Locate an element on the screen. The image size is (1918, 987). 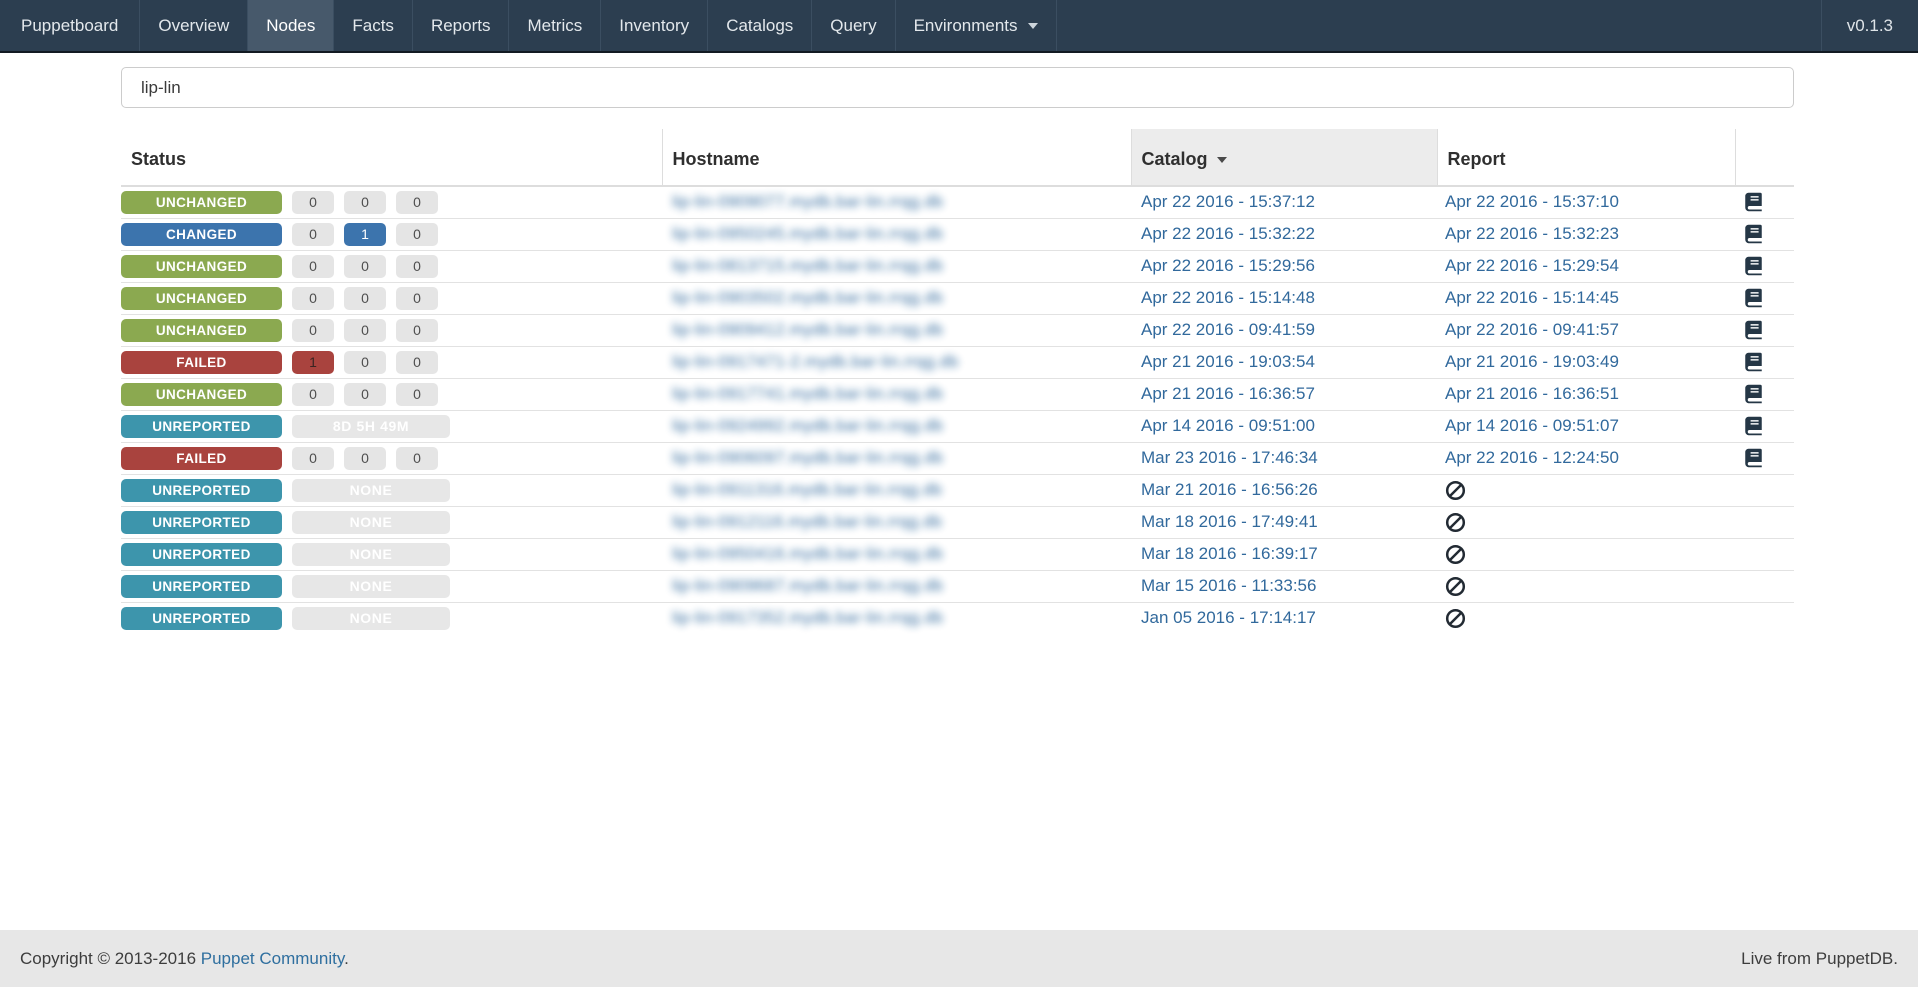
nav-item-label: Query is located at coordinates (853, 25).